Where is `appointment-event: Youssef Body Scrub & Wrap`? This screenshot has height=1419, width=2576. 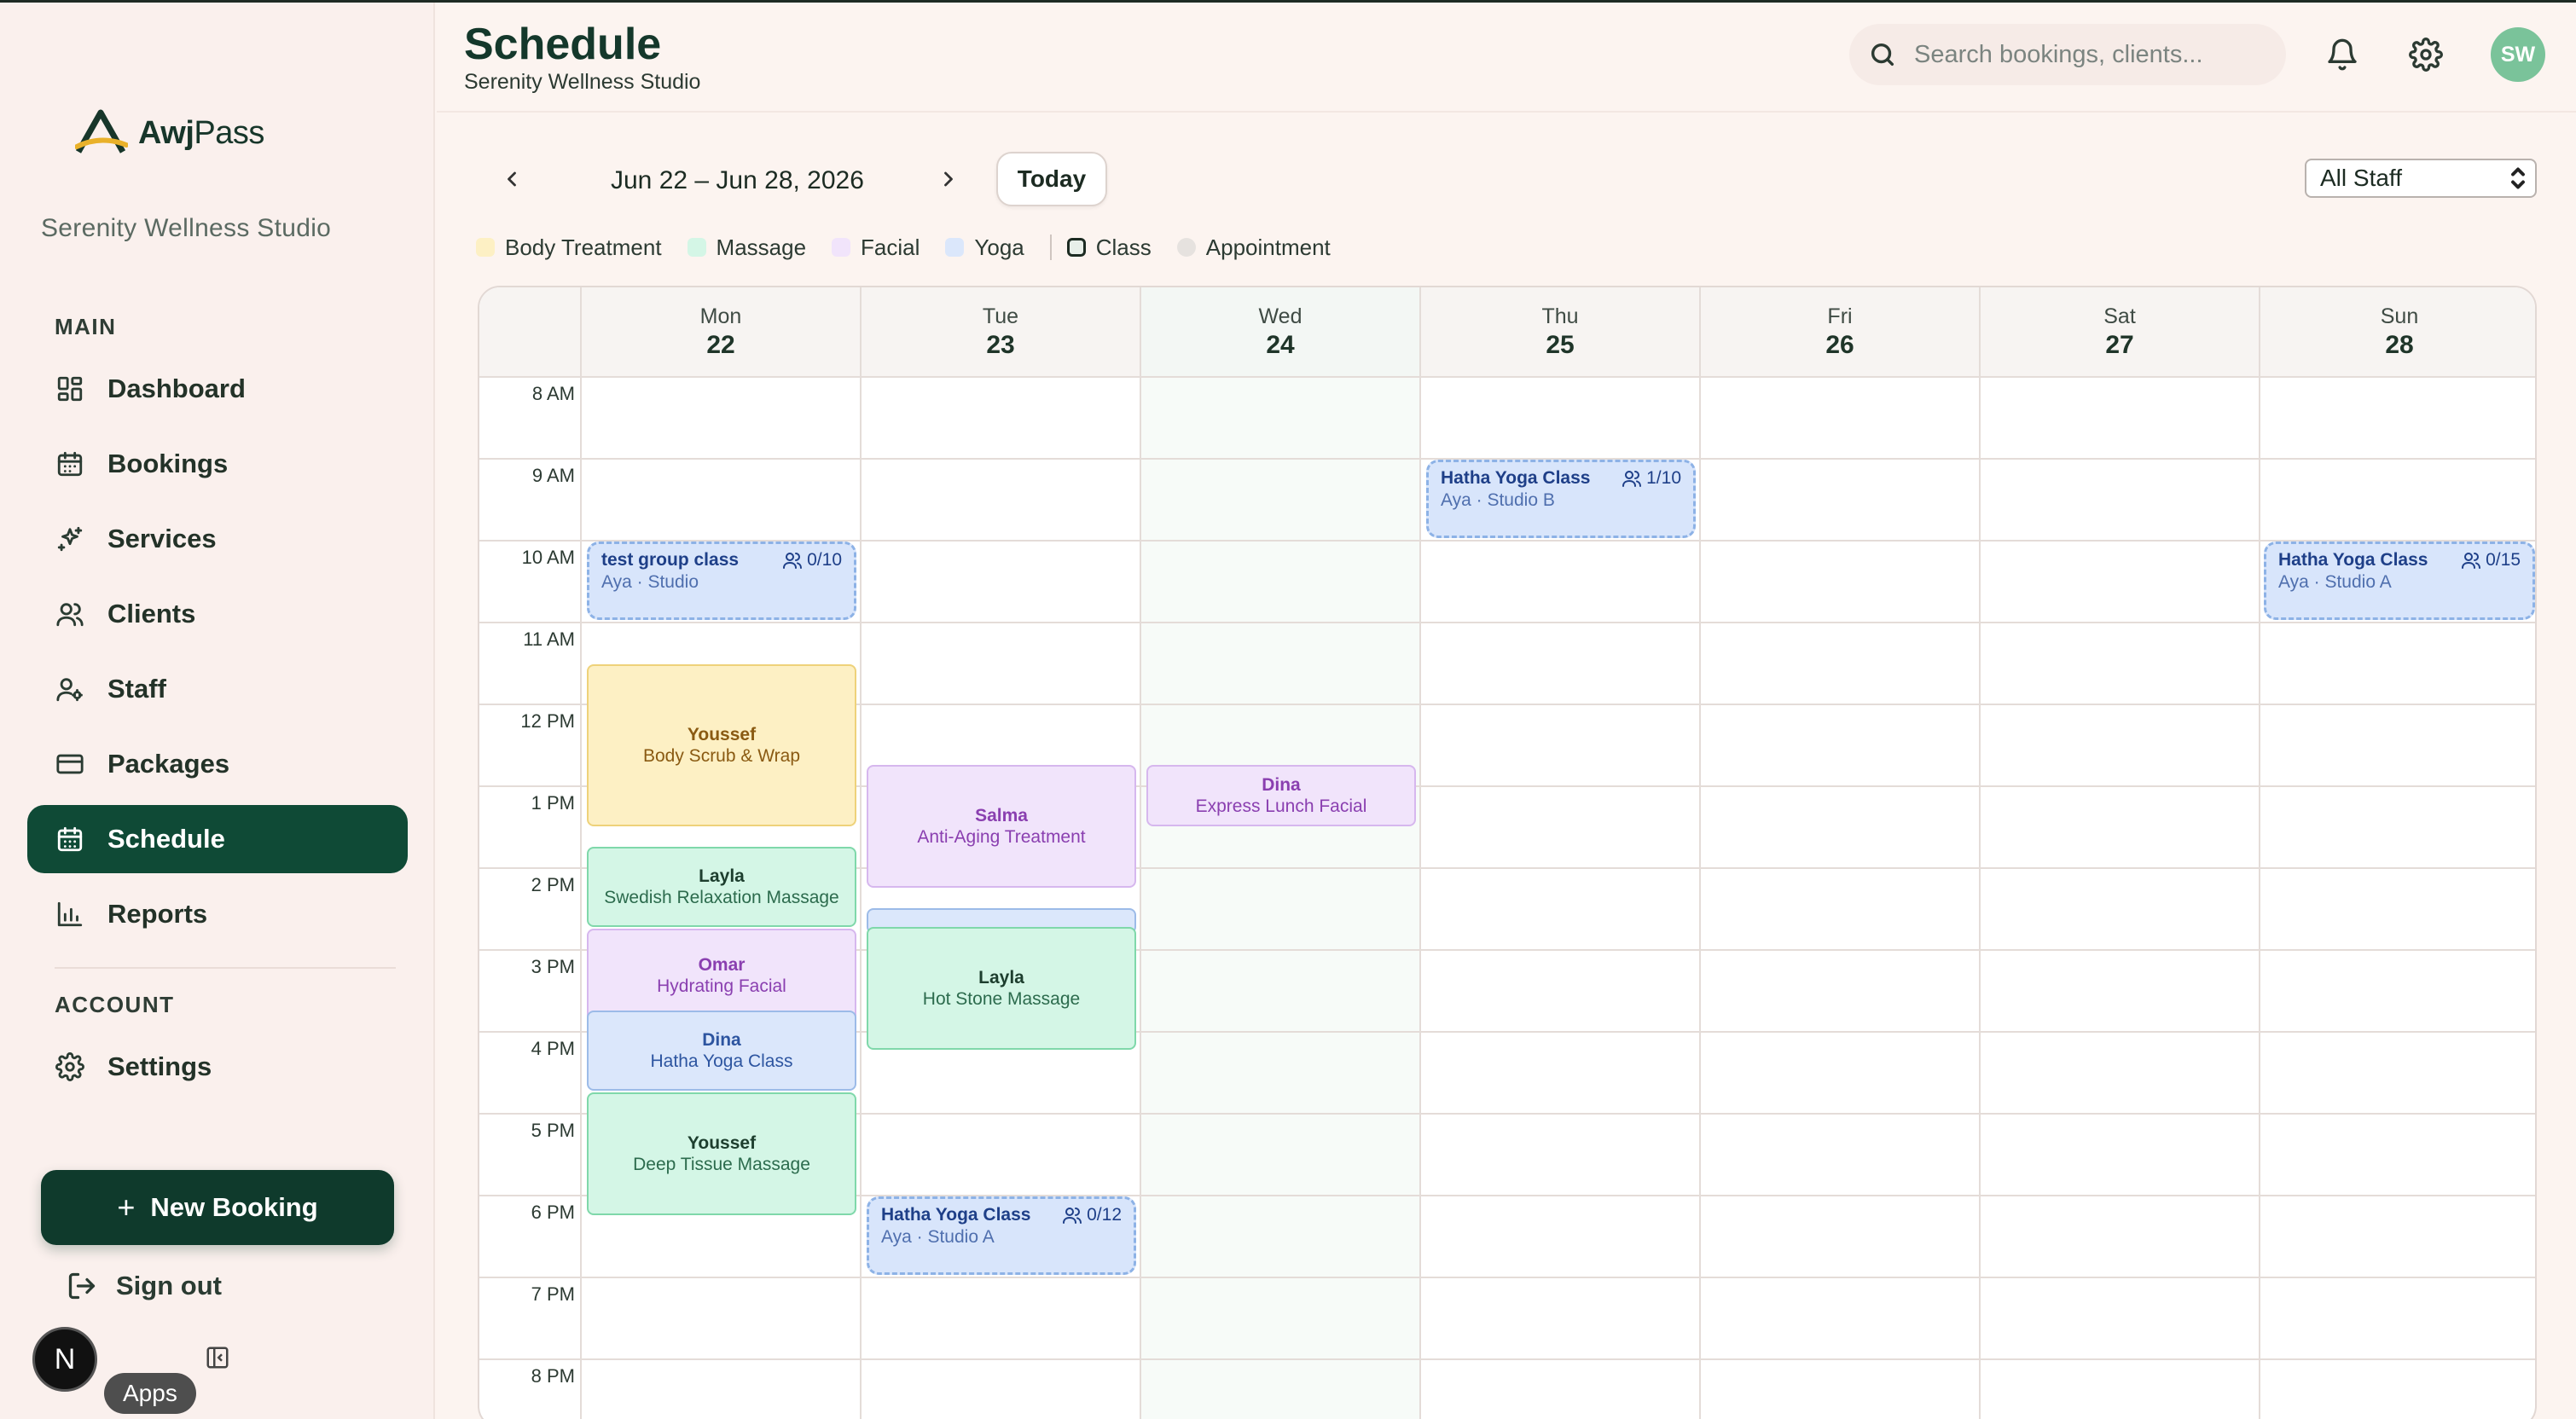
appointment-event: Youssef Body Scrub & Wrap is located at coordinates (721, 745).